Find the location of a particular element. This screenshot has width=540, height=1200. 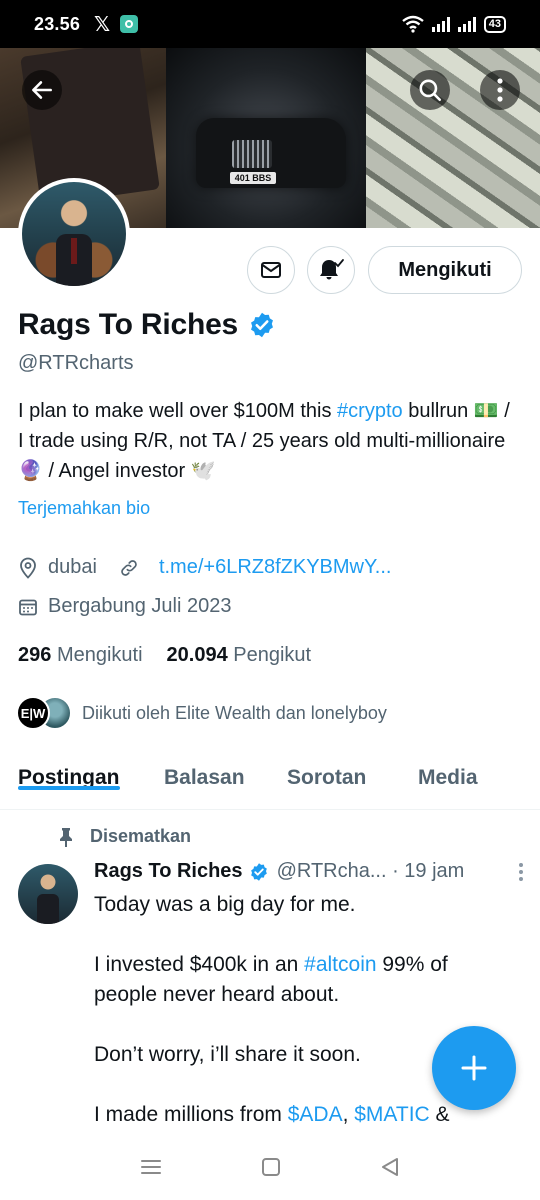

followed-by-text: Diikuti oleh Elite Wealth dan lonelyboy is located at coordinates (234, 712).